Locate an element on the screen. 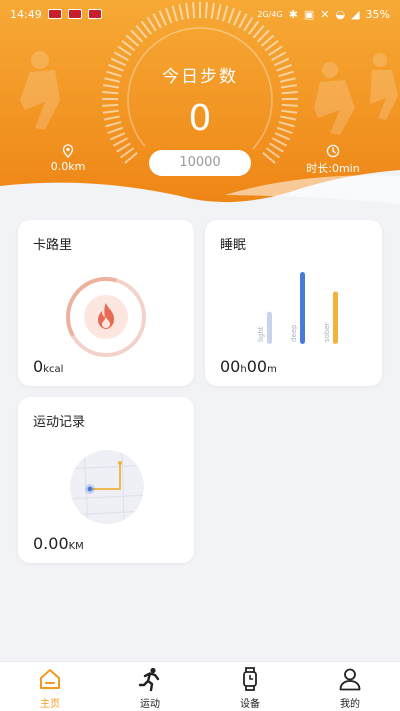 The height and width of the screenshot is (711, 400). duration-stat: 时长:0min is located at coordinates (333, 160).